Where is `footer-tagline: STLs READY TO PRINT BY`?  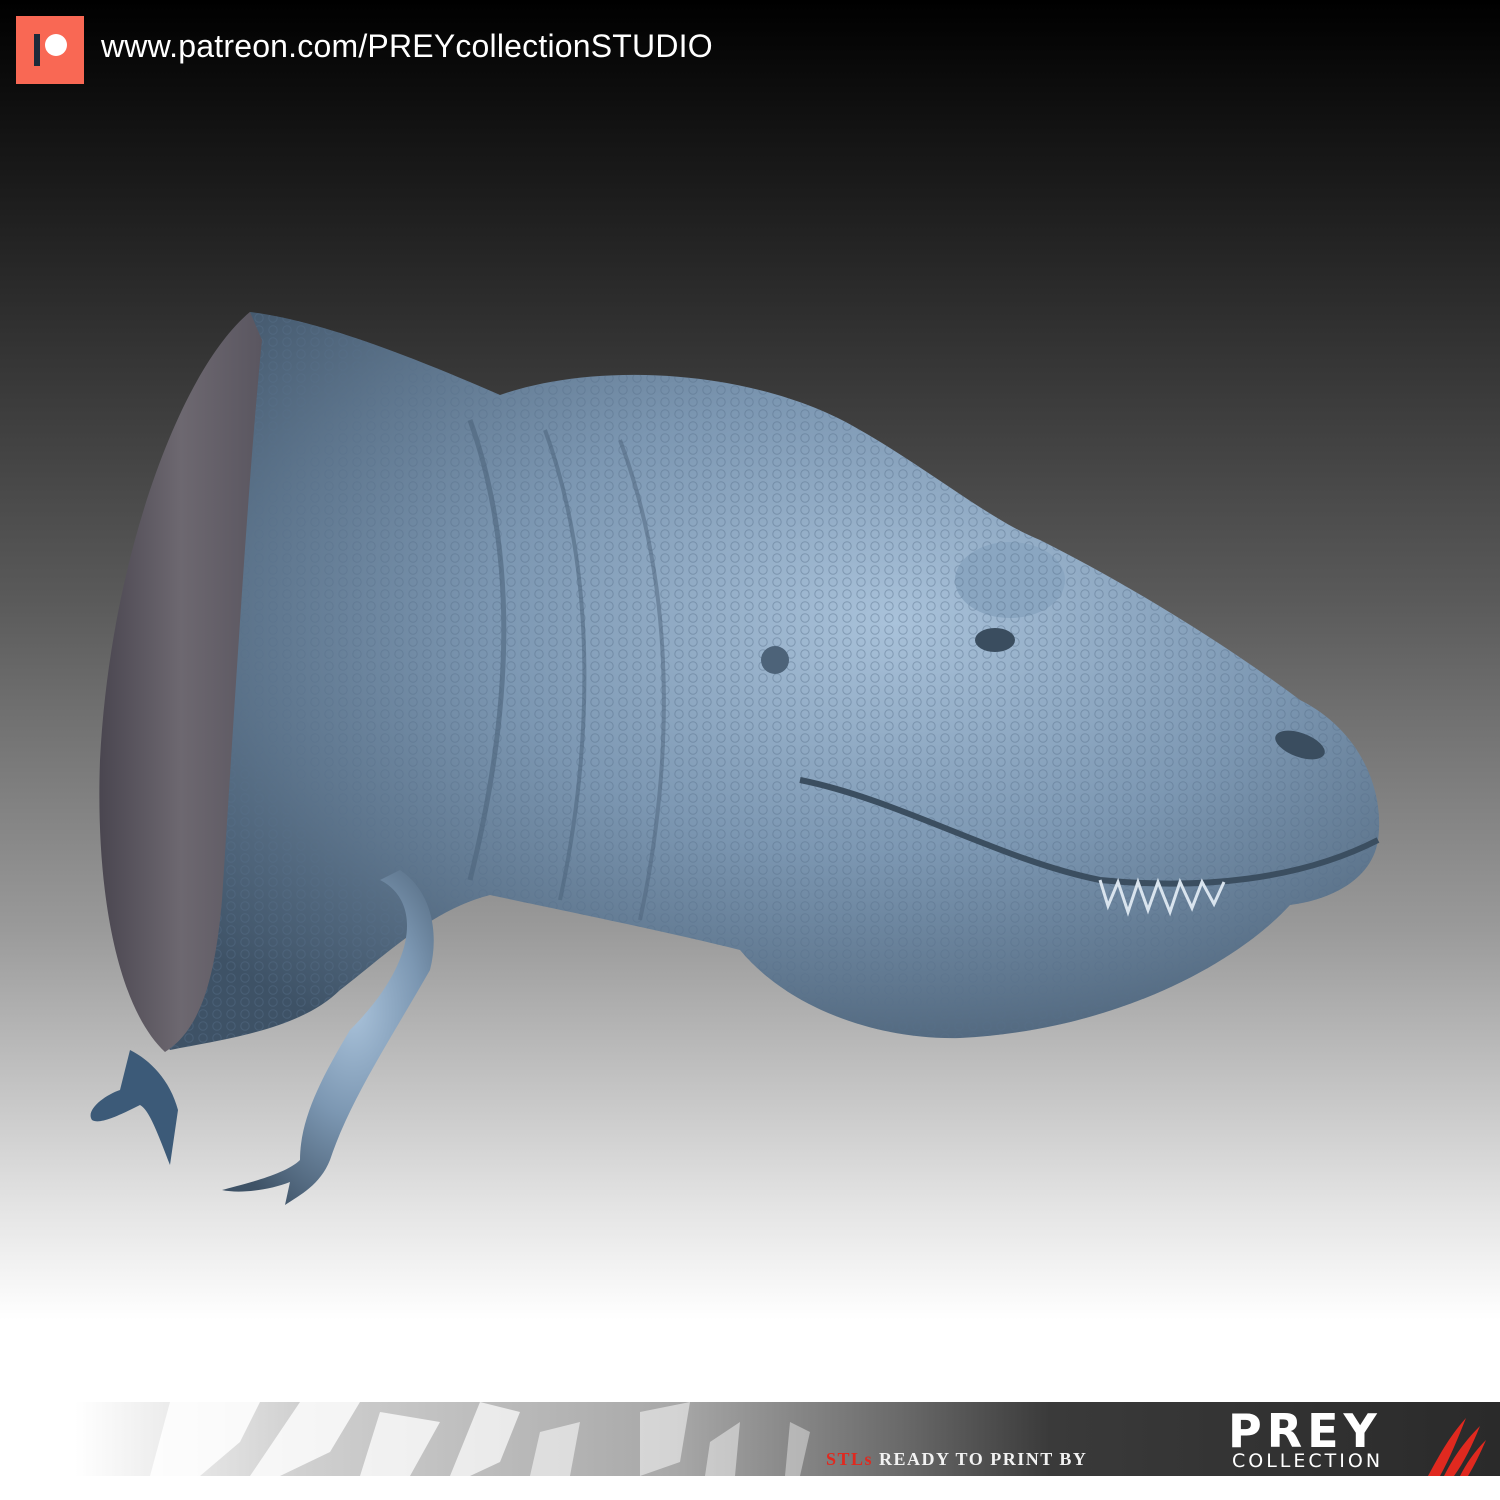 footer-tagline: STLs READY TO PRINT BY is located at coordinates (956, 1459).